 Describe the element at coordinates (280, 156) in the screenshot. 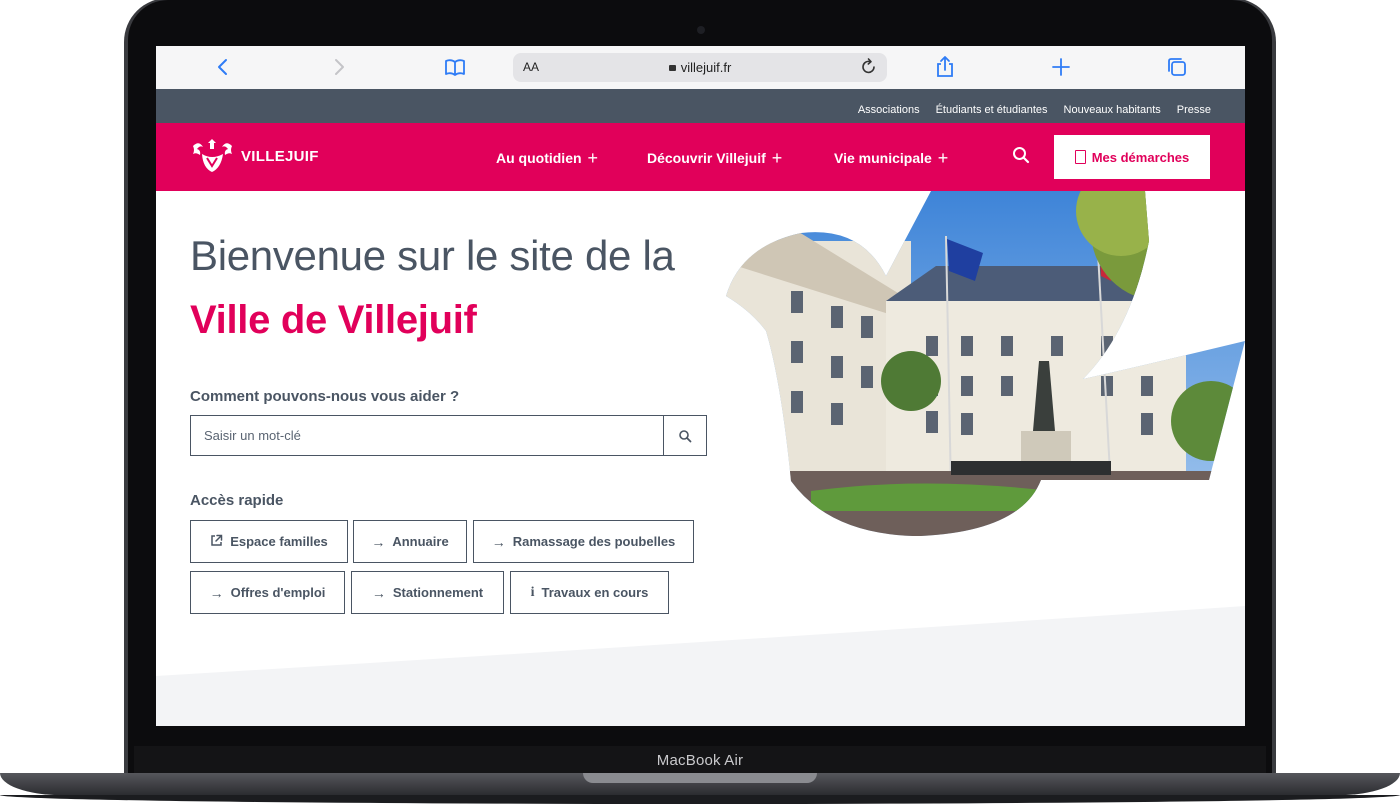

I see `logo-text: VILLEJUIF` at that location.